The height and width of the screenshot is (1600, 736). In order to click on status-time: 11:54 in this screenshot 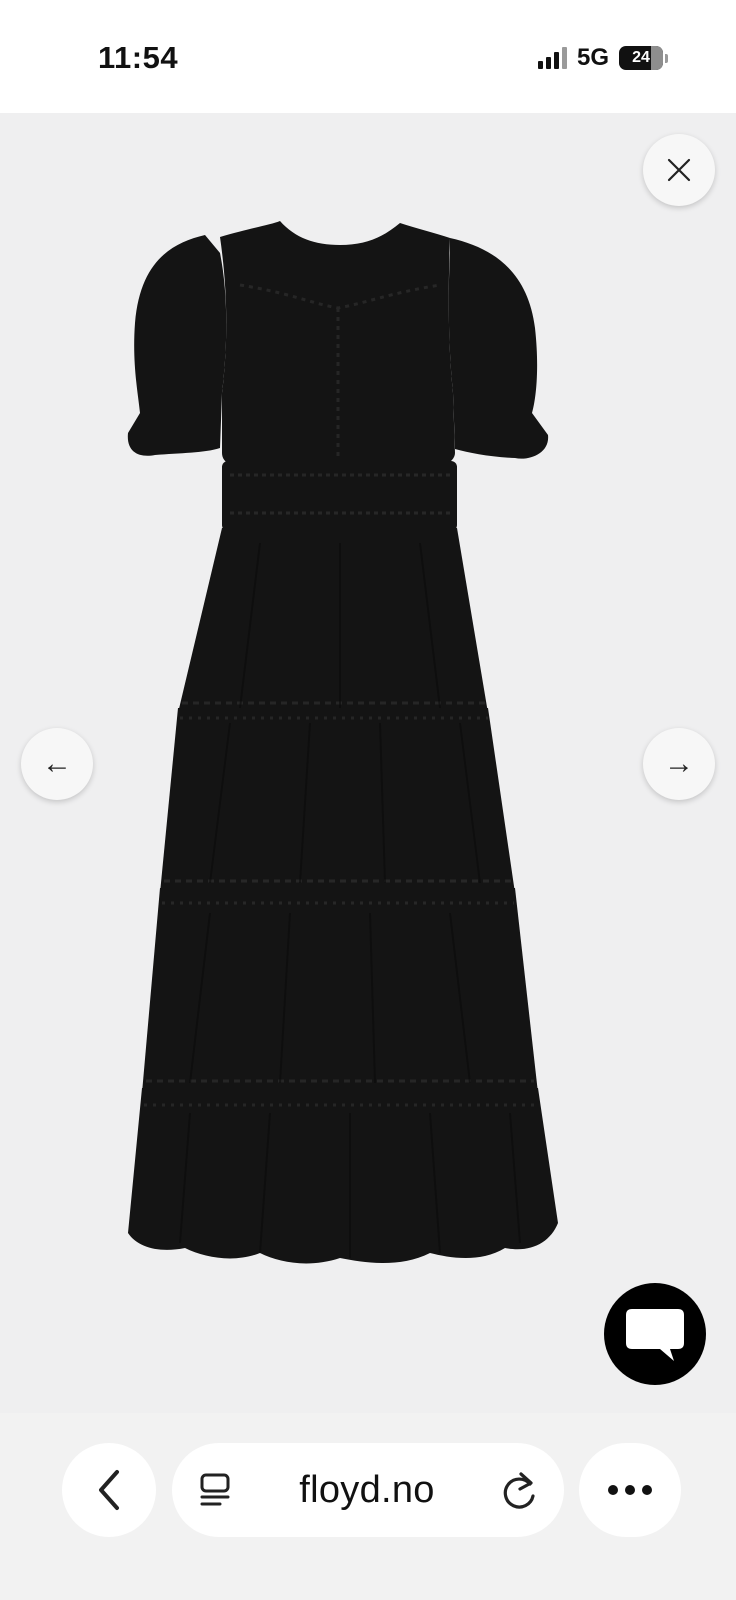, I will do `click(138, 57)`.